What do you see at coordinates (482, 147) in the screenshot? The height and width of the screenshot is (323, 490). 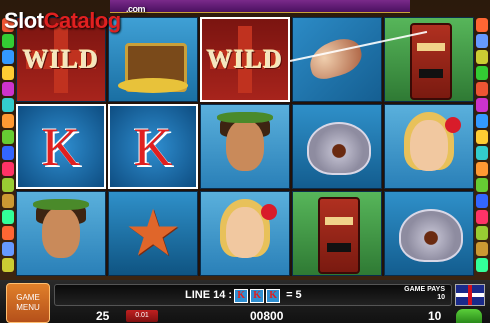 I see `payline-indicators-right` at bounding box center [482, 147].